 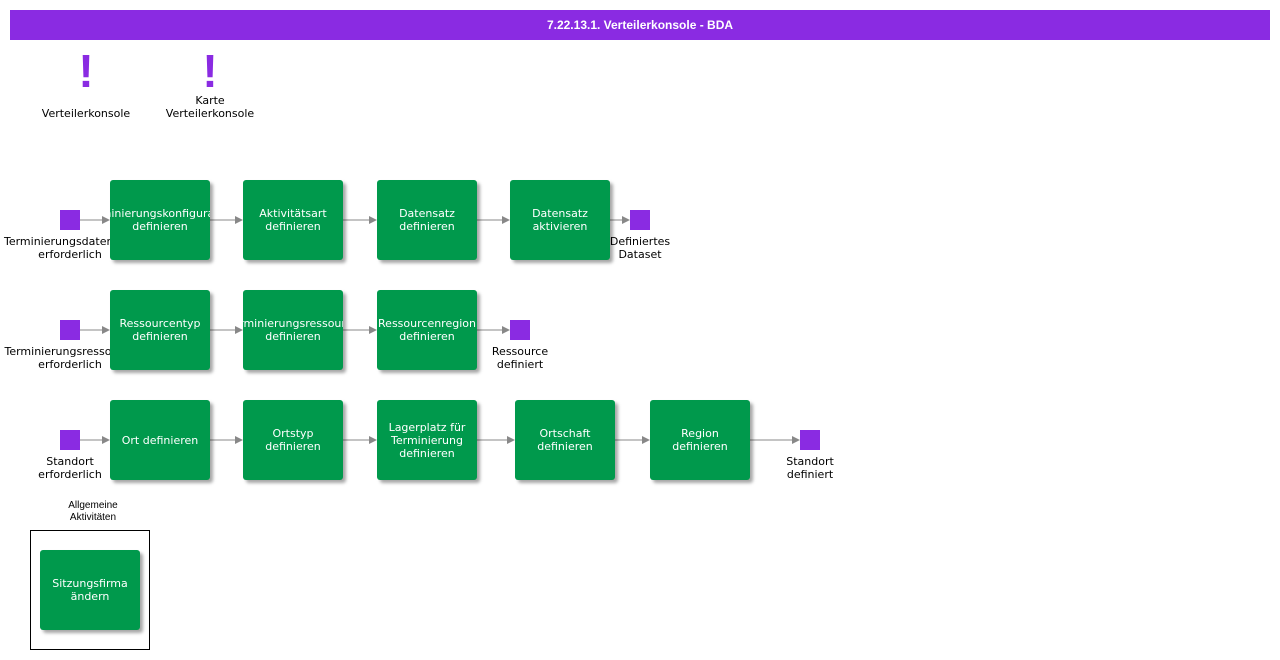 I want to click on task-box: Ort definieren, so click(x=160, y=440).